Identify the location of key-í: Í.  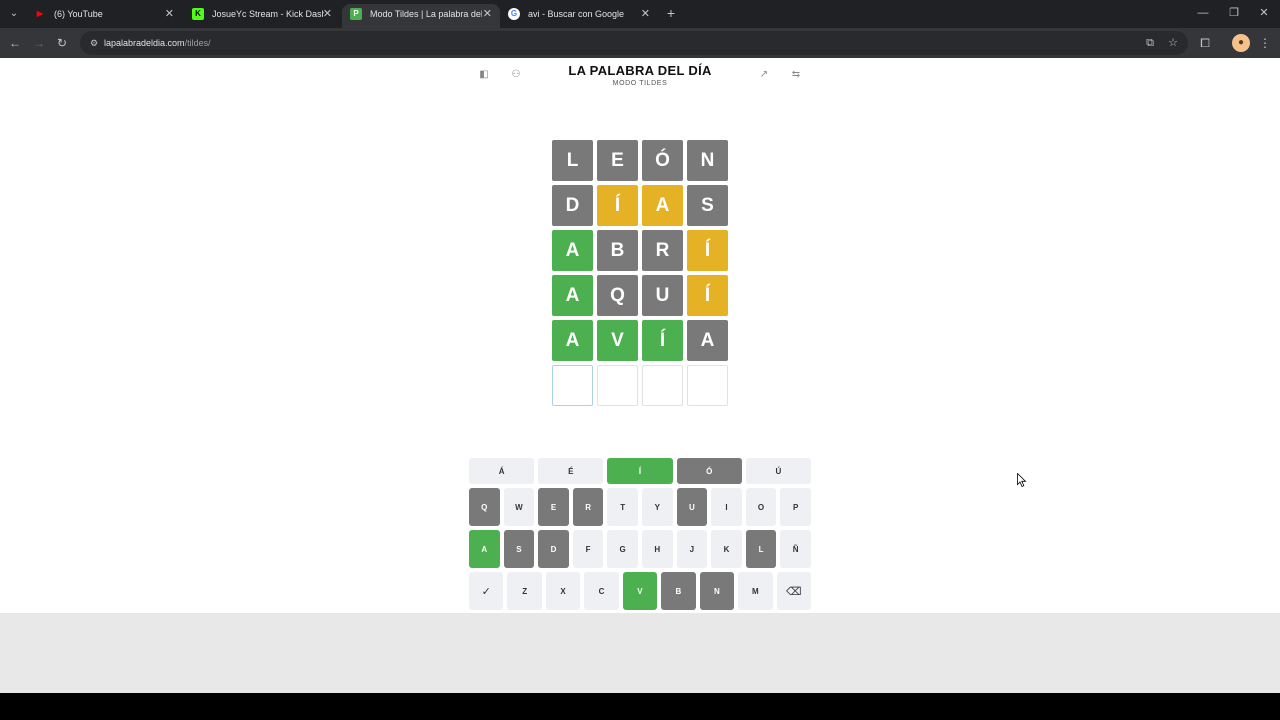
(640, 471).